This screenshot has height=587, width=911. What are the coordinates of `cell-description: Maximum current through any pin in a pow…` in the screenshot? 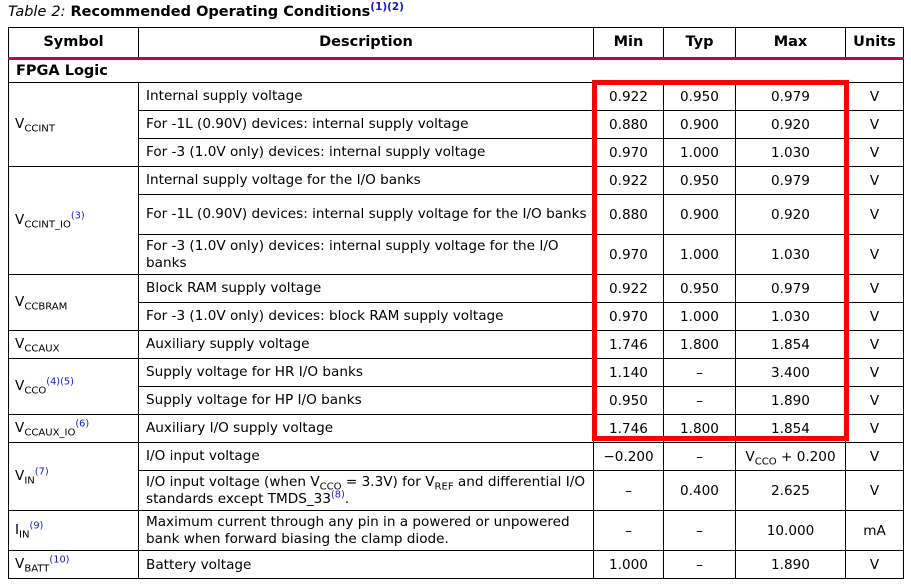 It's located at (366, 531).